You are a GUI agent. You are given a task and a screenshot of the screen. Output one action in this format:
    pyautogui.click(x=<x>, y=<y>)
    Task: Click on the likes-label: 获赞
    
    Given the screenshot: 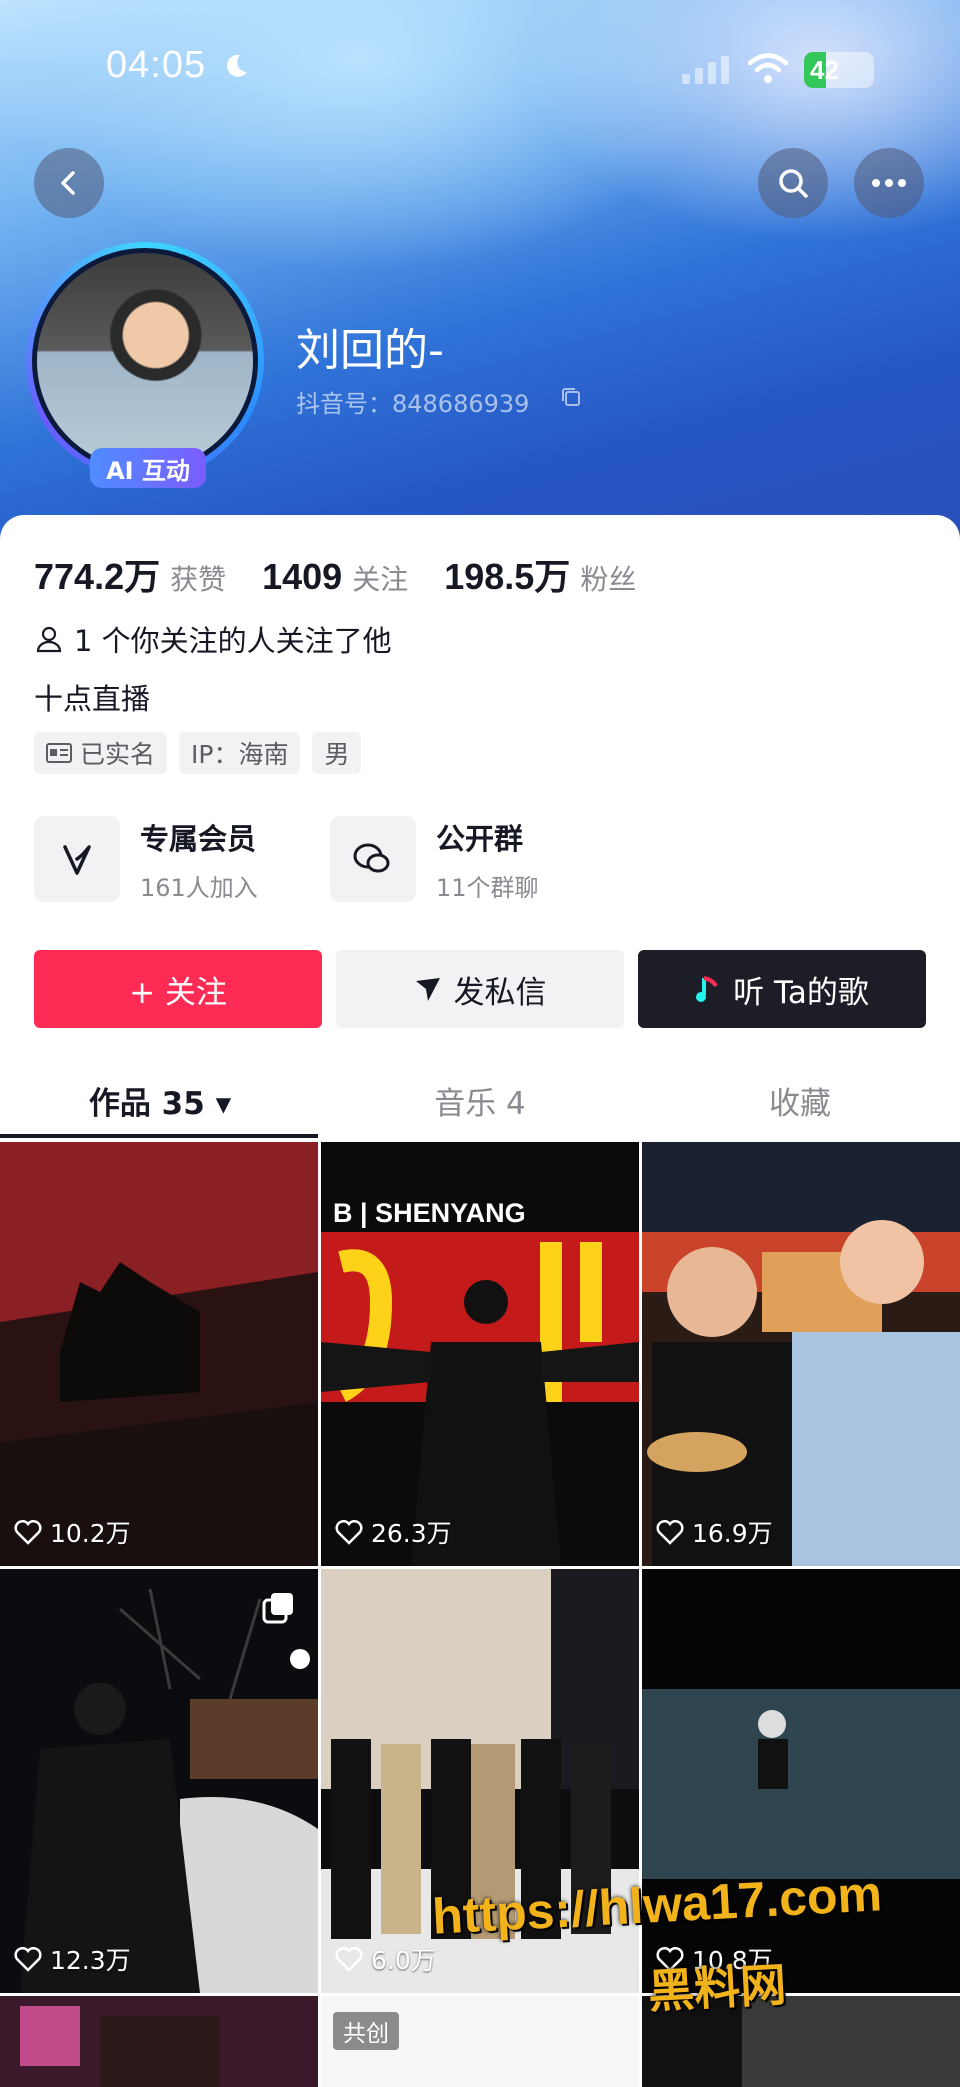 What is the action you would take?
    pyautogui.click(x=198, y=579)
    